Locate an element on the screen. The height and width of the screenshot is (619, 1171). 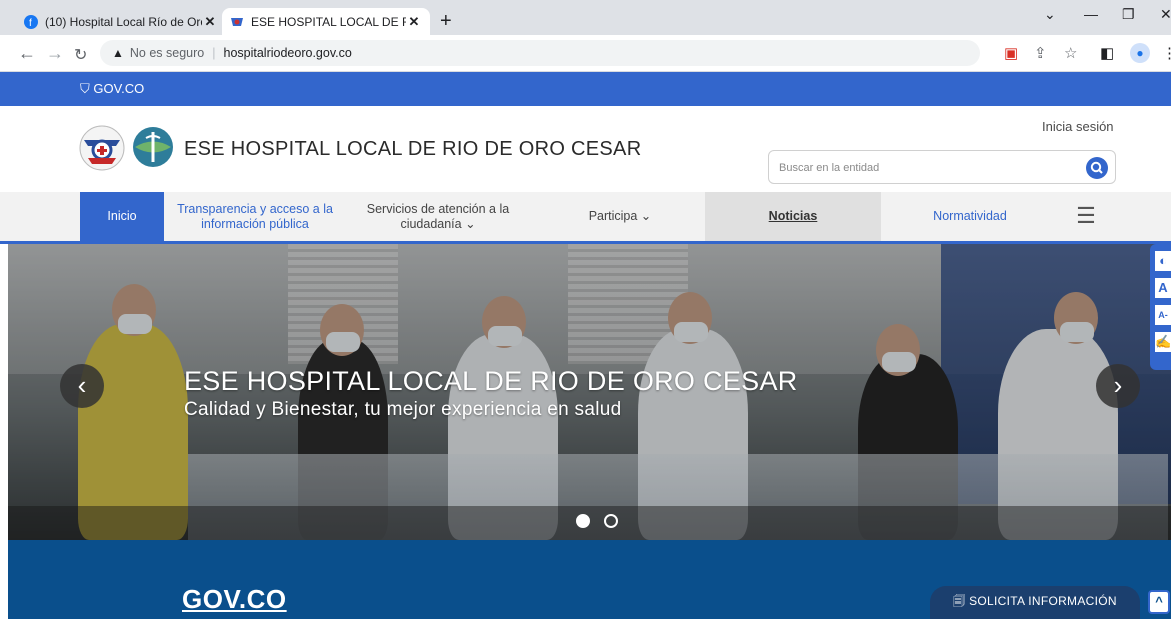
search-box is located at coordinates (942, 167).